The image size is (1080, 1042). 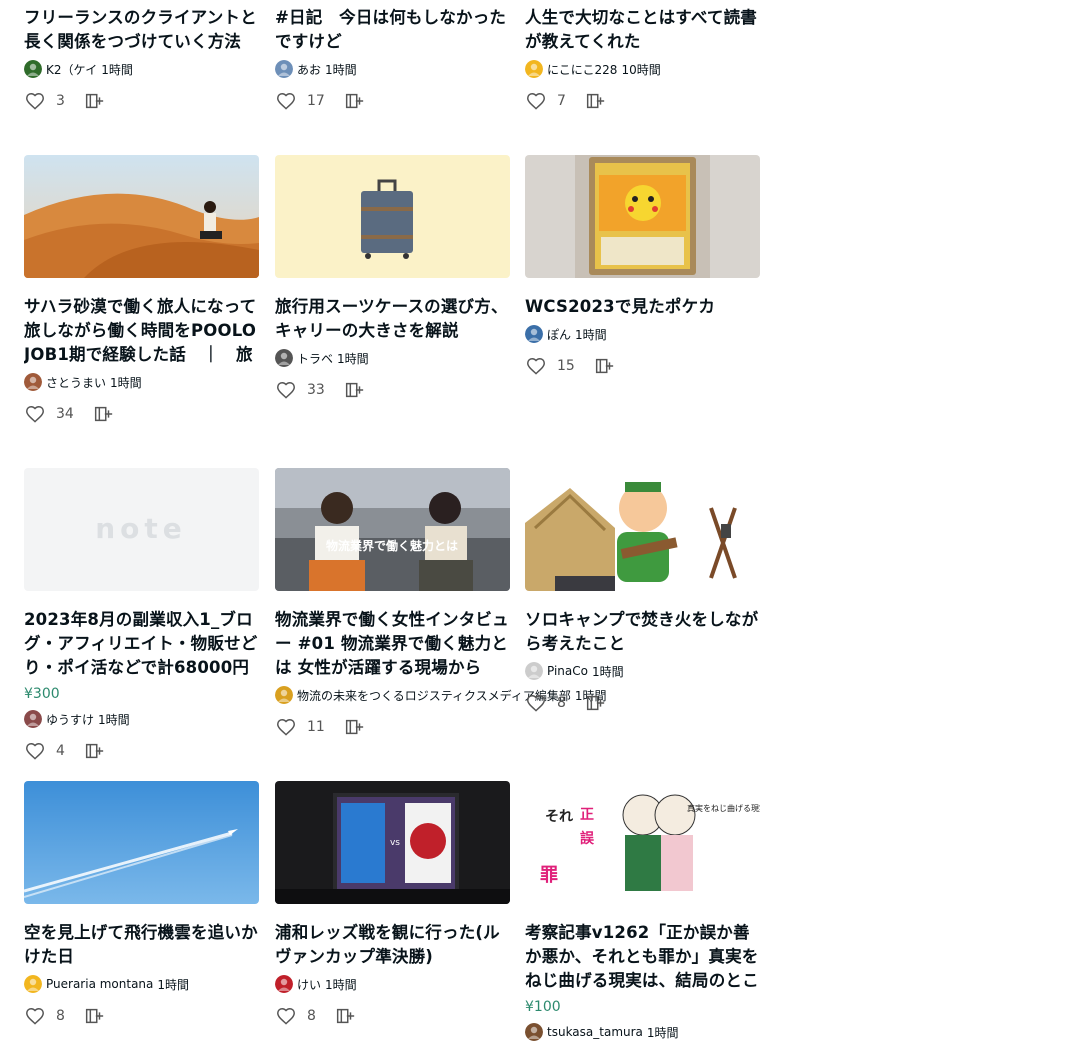 What do you see at coordinates (141, 30) in the screenshot?
I see `card-title: フリーランスのクライアントと長く関係をつづけていく方法` at bounding box center [141, 30].